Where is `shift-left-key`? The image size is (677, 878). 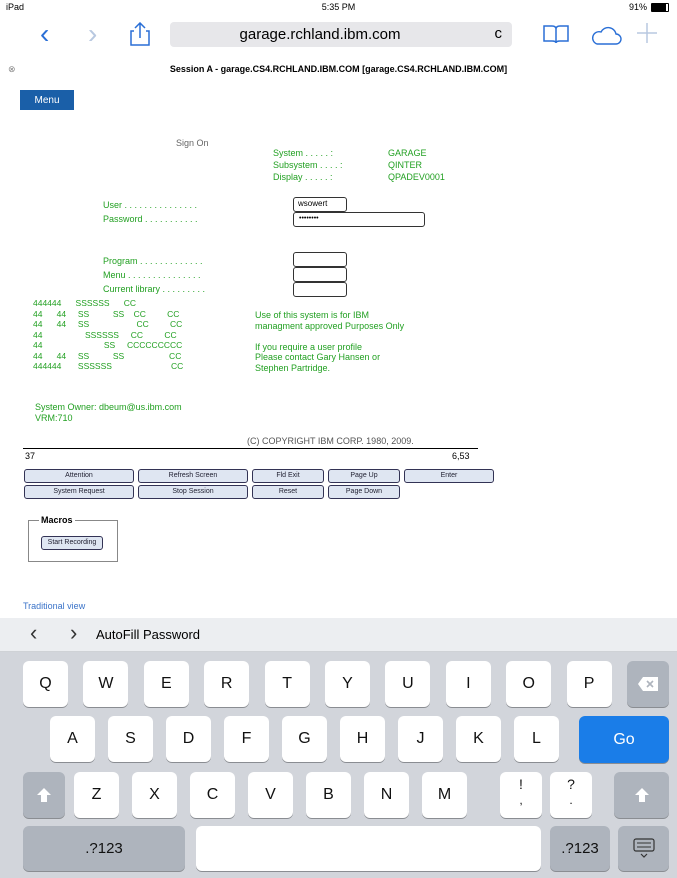
shift-left-key is located at coordinates (44, 795).